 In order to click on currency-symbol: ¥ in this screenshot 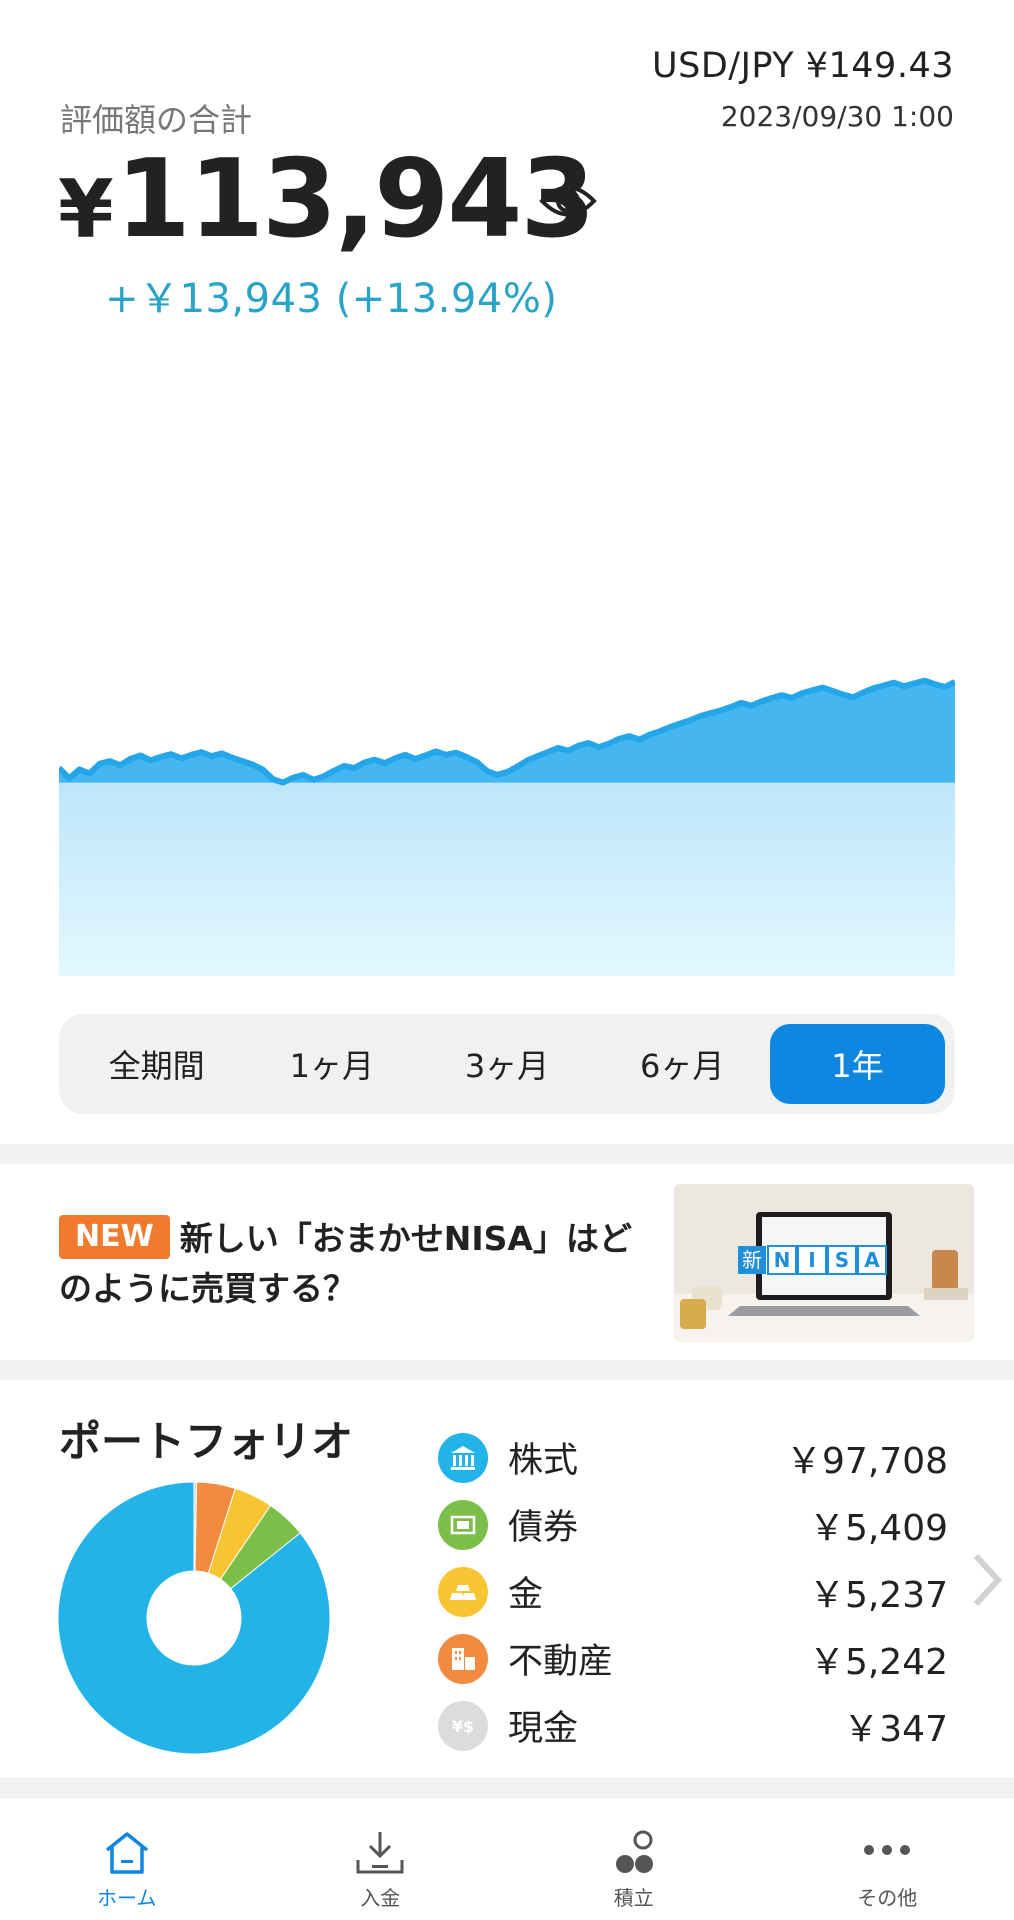, I will do `click(86, 209)`.